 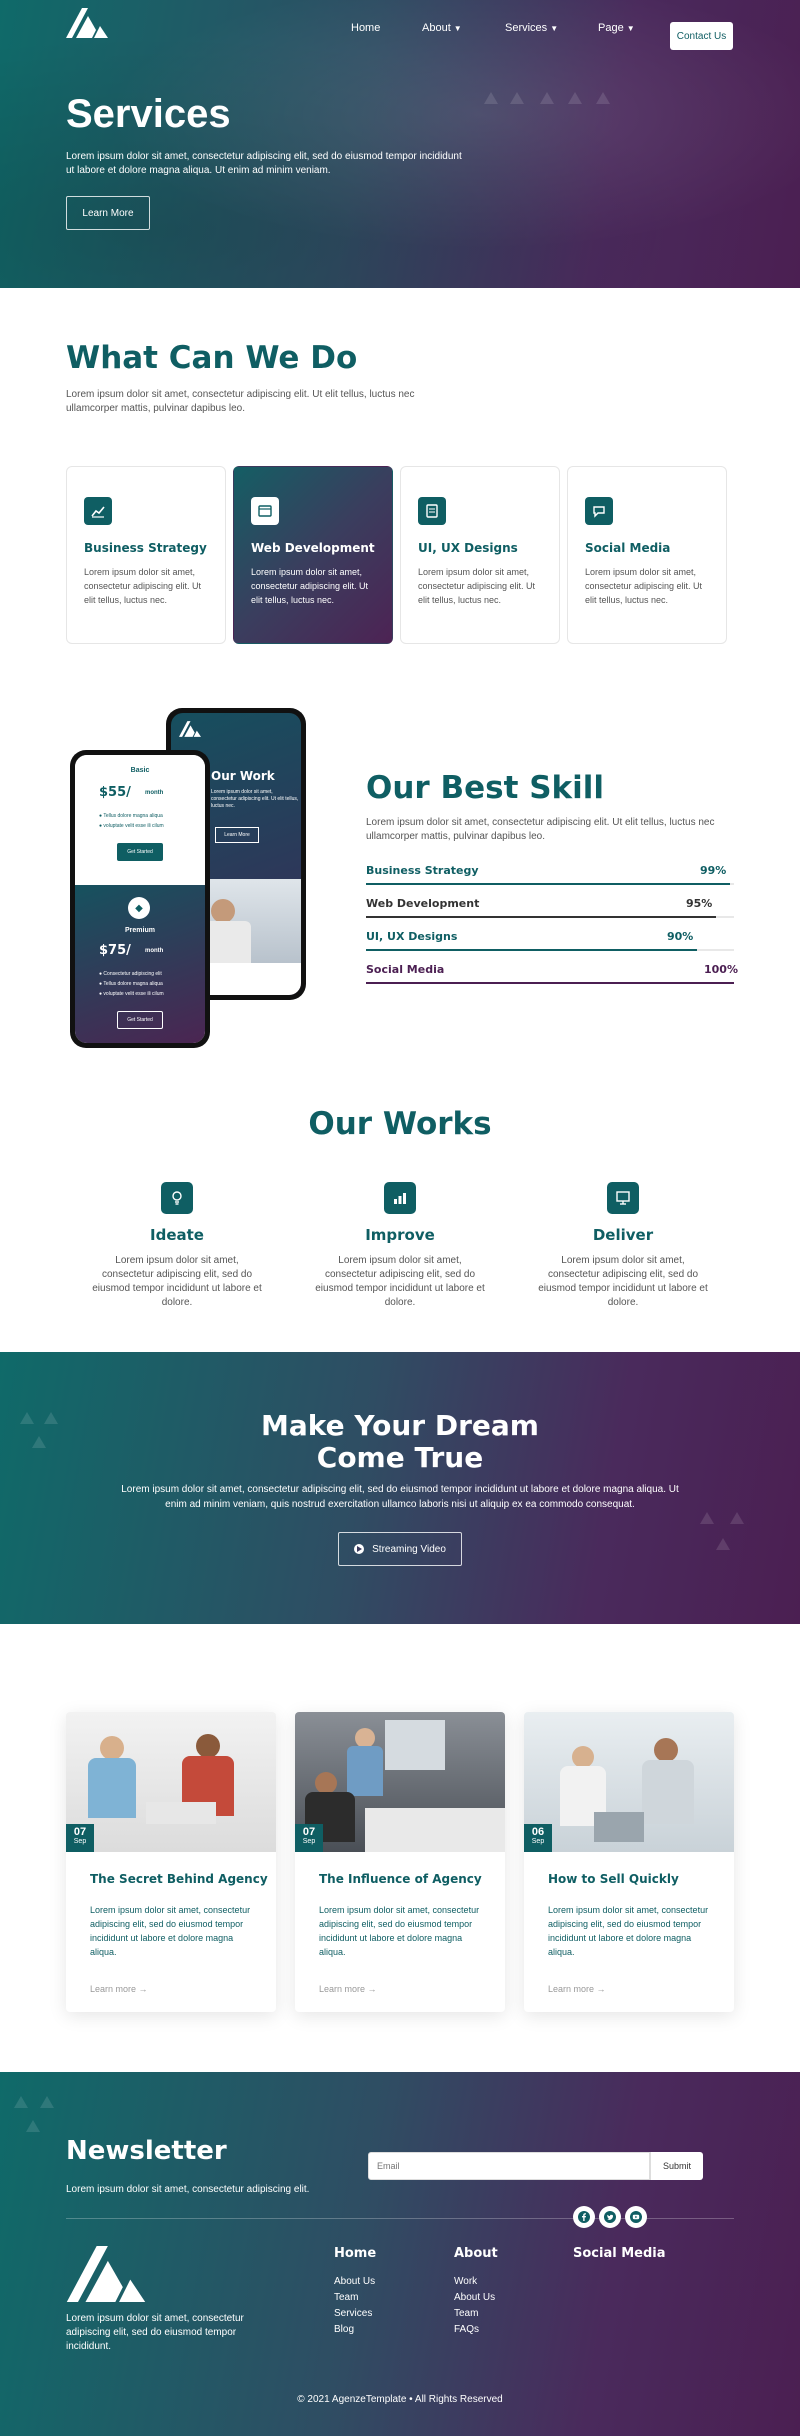 I want to click on streaming-video-button: Streaming Video, so click(x=400, y=1549).